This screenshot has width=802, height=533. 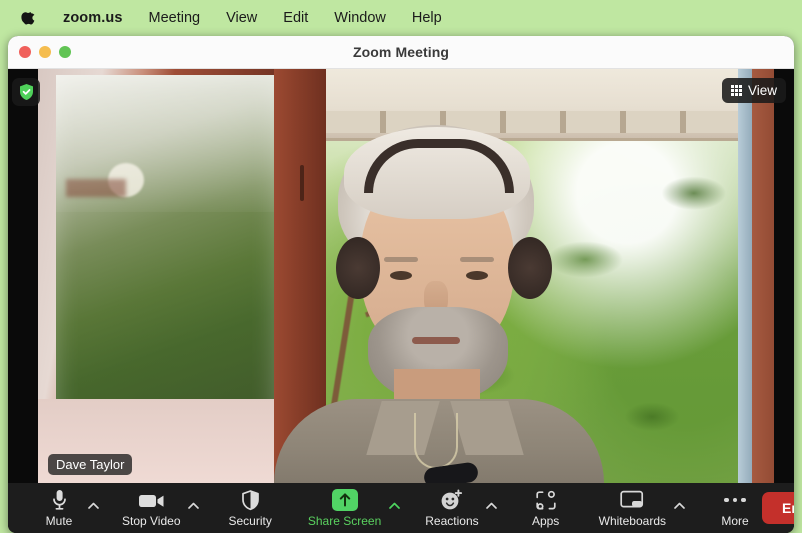 I want to click on mouth, so click(x=436, y=340).